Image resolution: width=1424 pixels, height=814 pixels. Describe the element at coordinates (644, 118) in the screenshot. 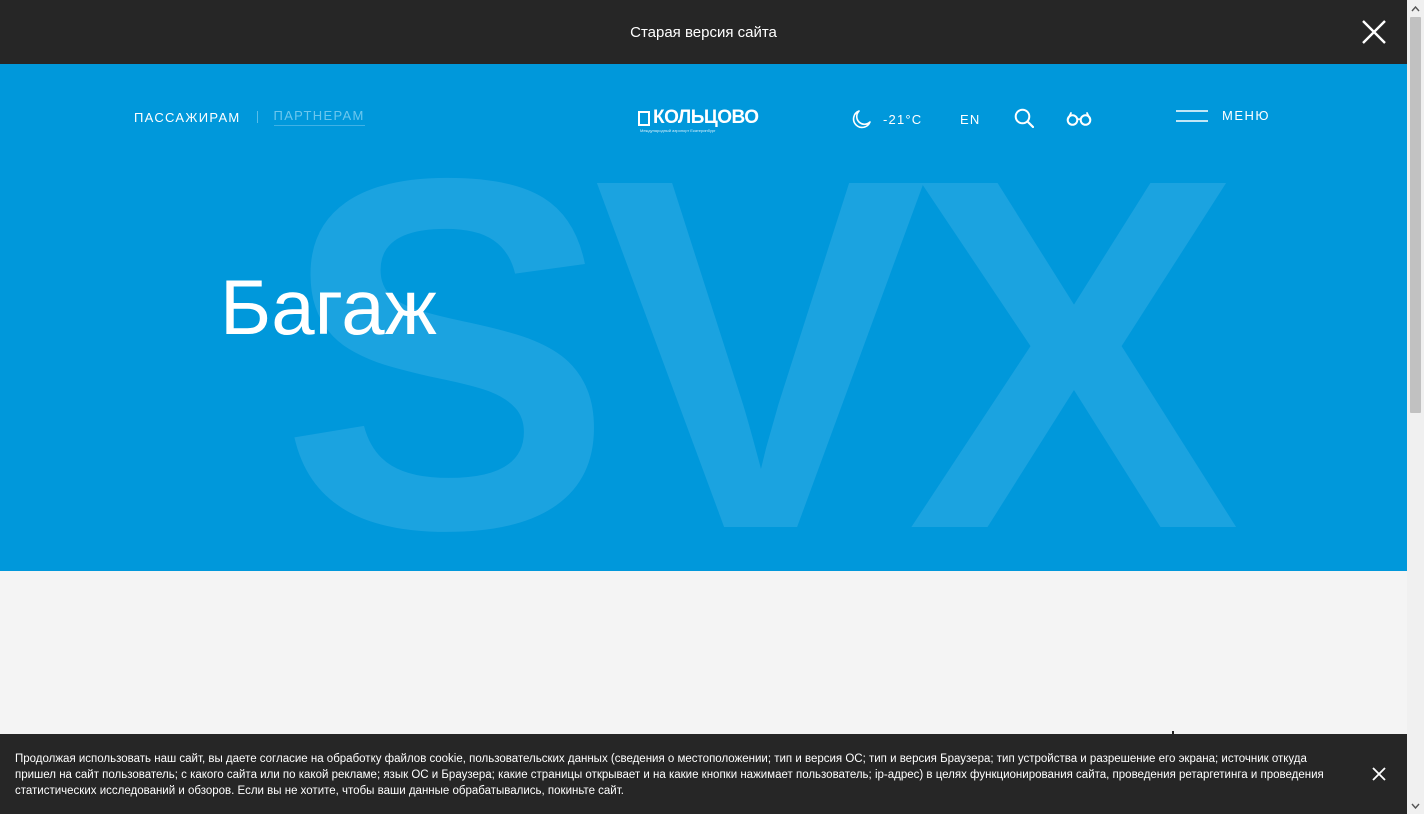

I see `logo-mark-icon` at that location.